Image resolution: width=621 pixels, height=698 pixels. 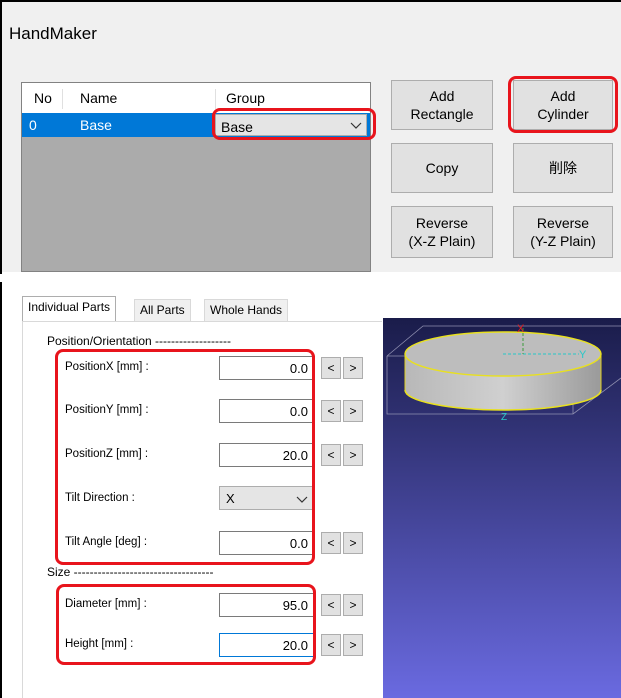 I want to click on tab-individual-parts: Individual Parts, so click(x=69, y=309).